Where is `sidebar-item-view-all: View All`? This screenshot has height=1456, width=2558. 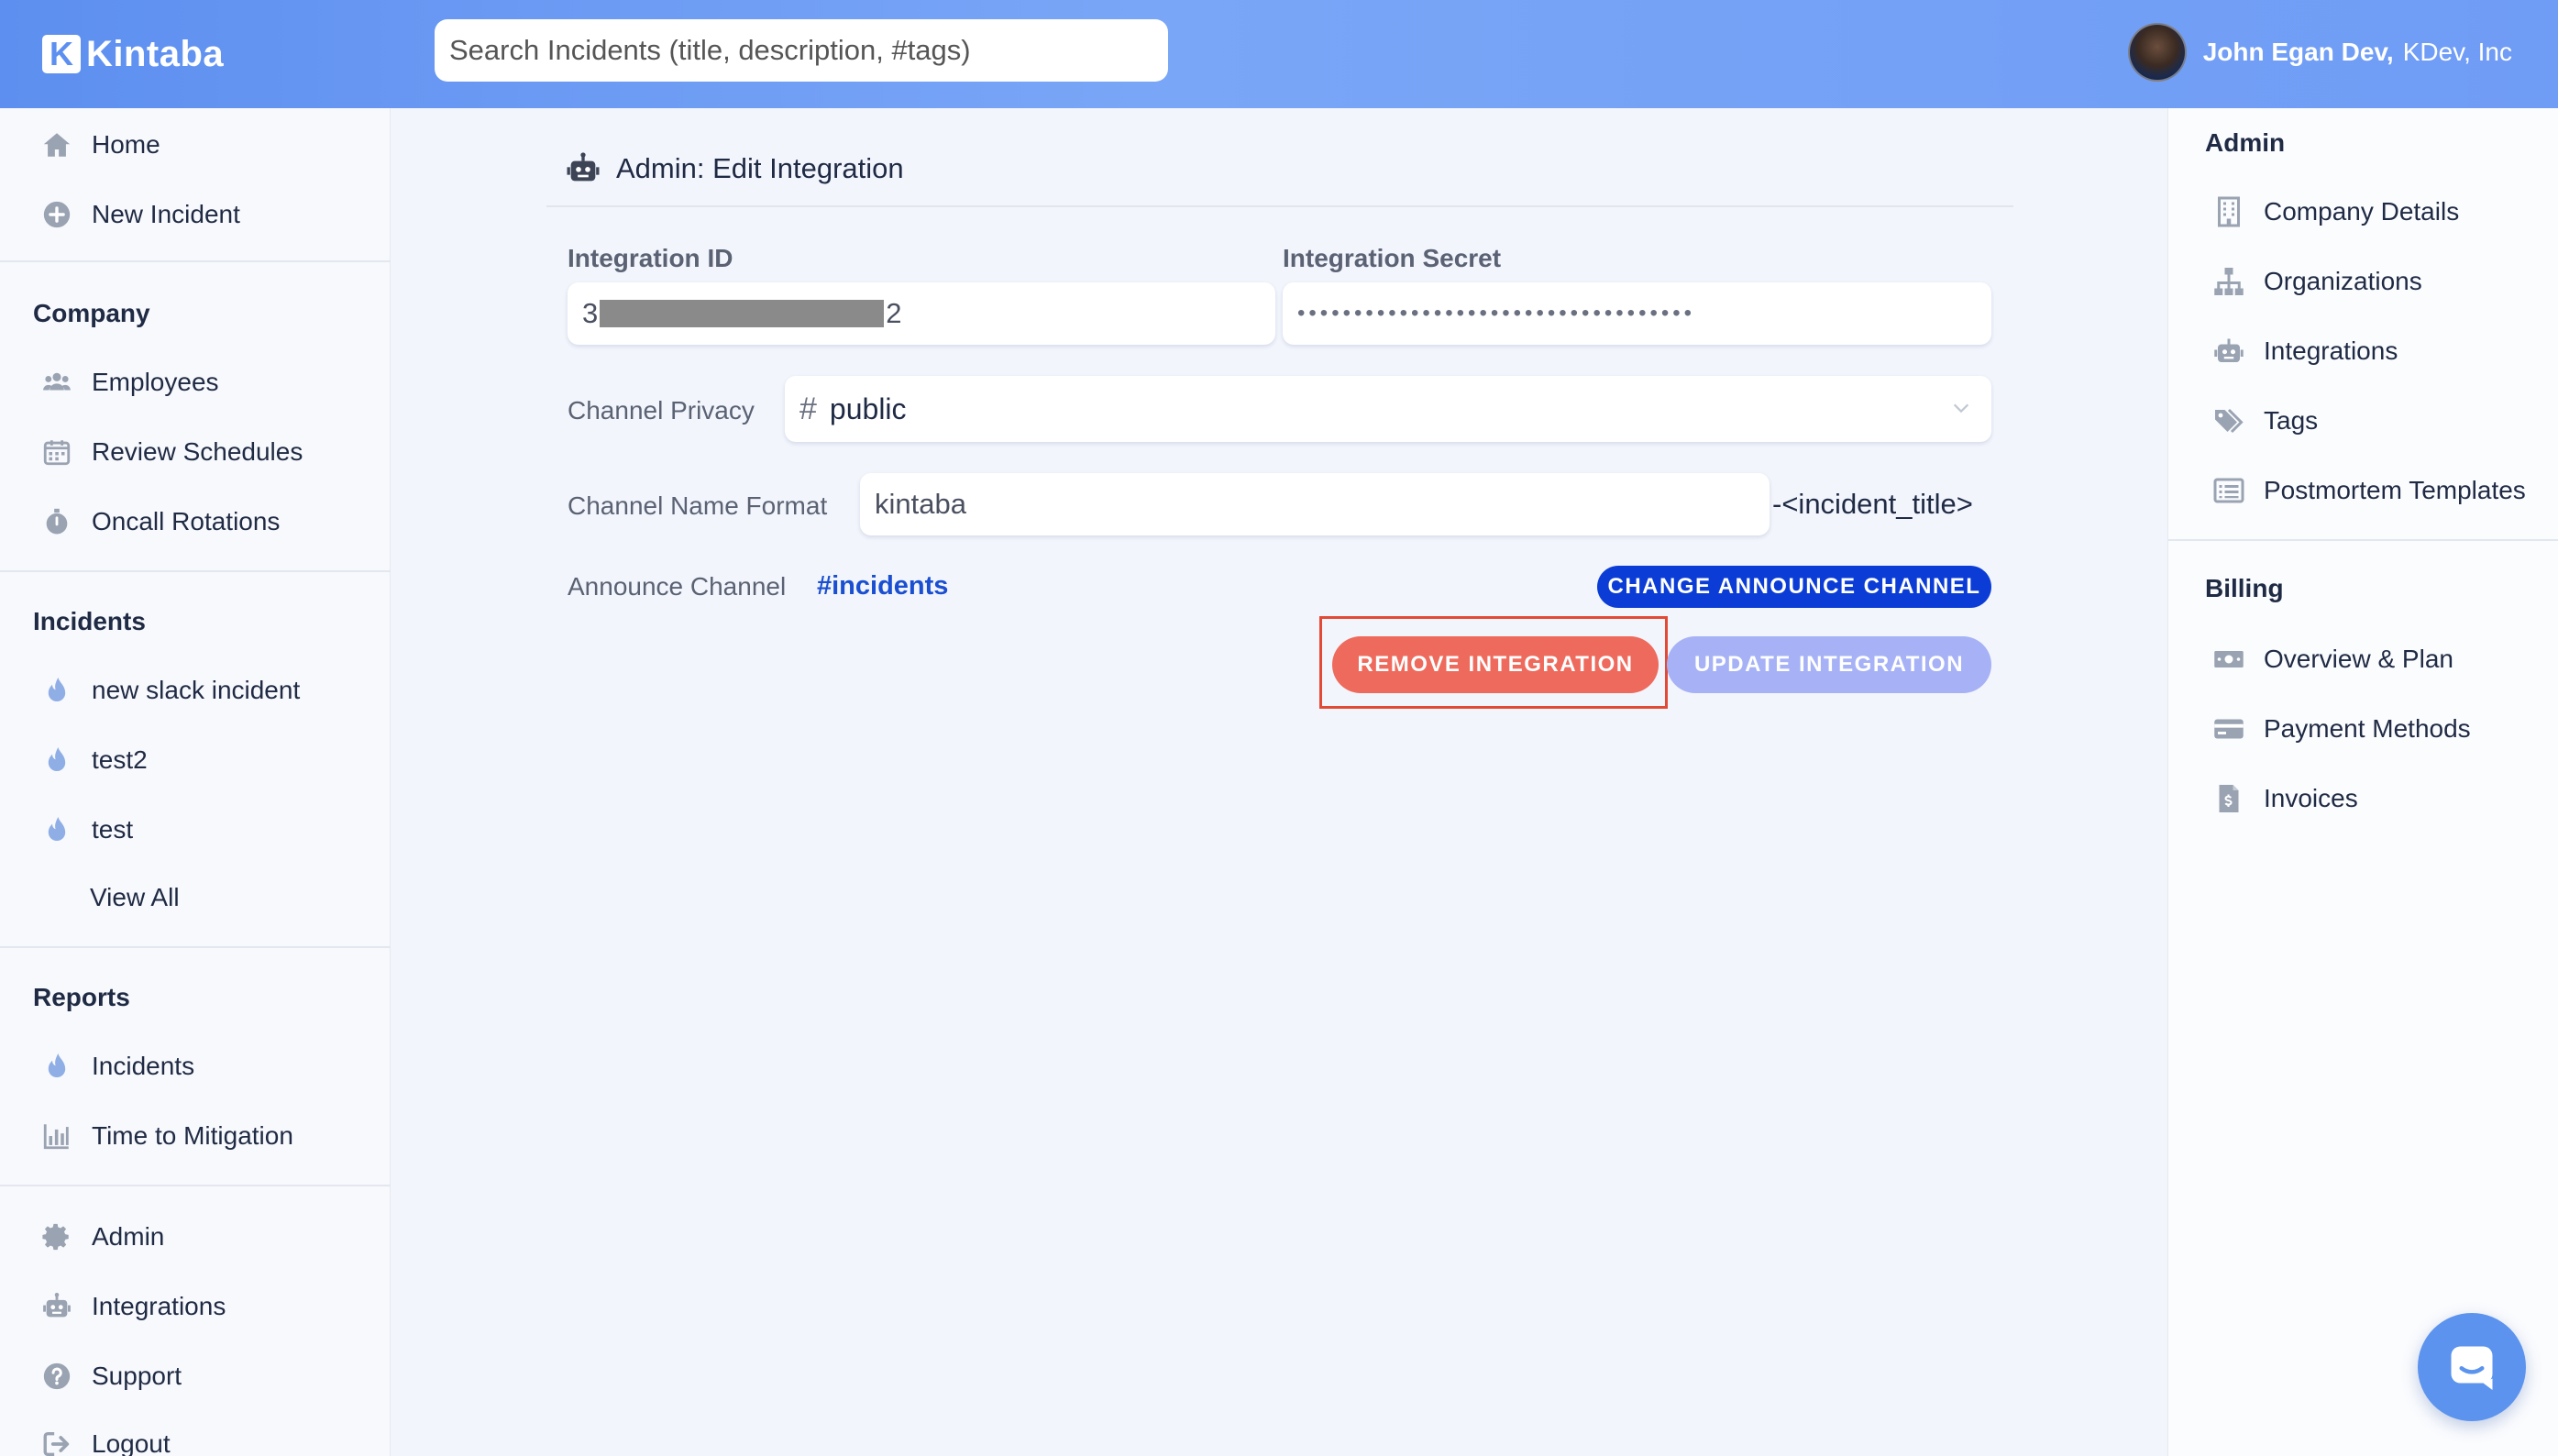
sidebar-item-view-all: View All is located at coordinates (110, 897).